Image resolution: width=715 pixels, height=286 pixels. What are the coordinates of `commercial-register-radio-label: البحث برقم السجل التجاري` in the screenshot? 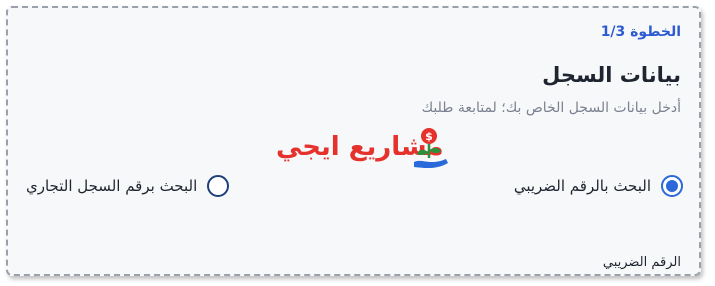 It's located at (112, 186).